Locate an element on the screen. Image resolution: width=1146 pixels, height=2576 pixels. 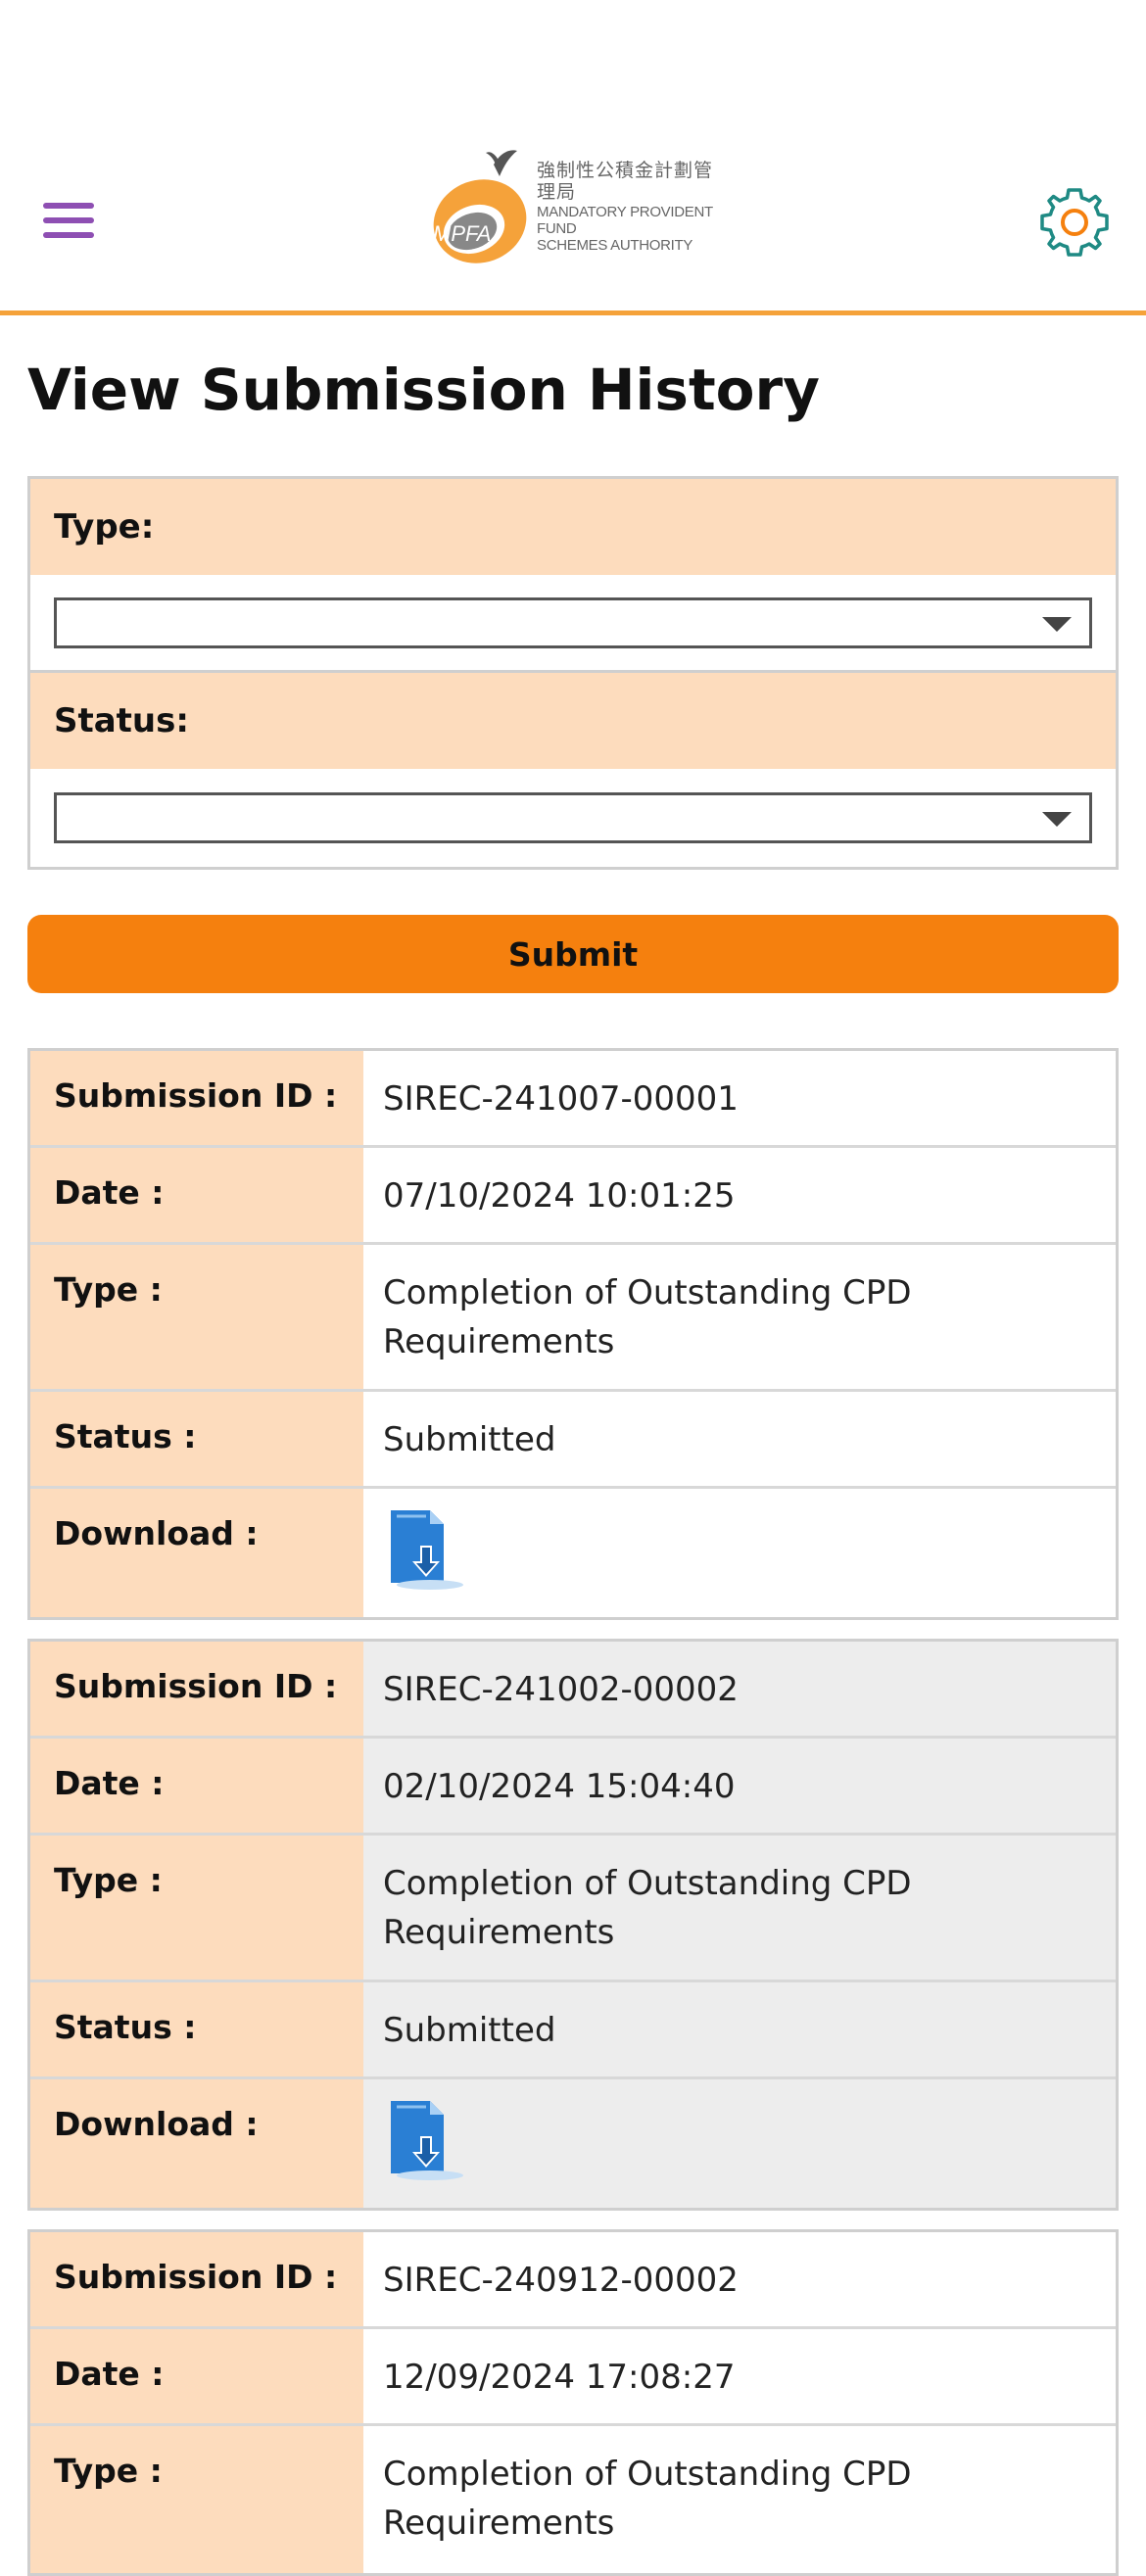
status-filter-label: Status: is located at coordinates (573, 721).